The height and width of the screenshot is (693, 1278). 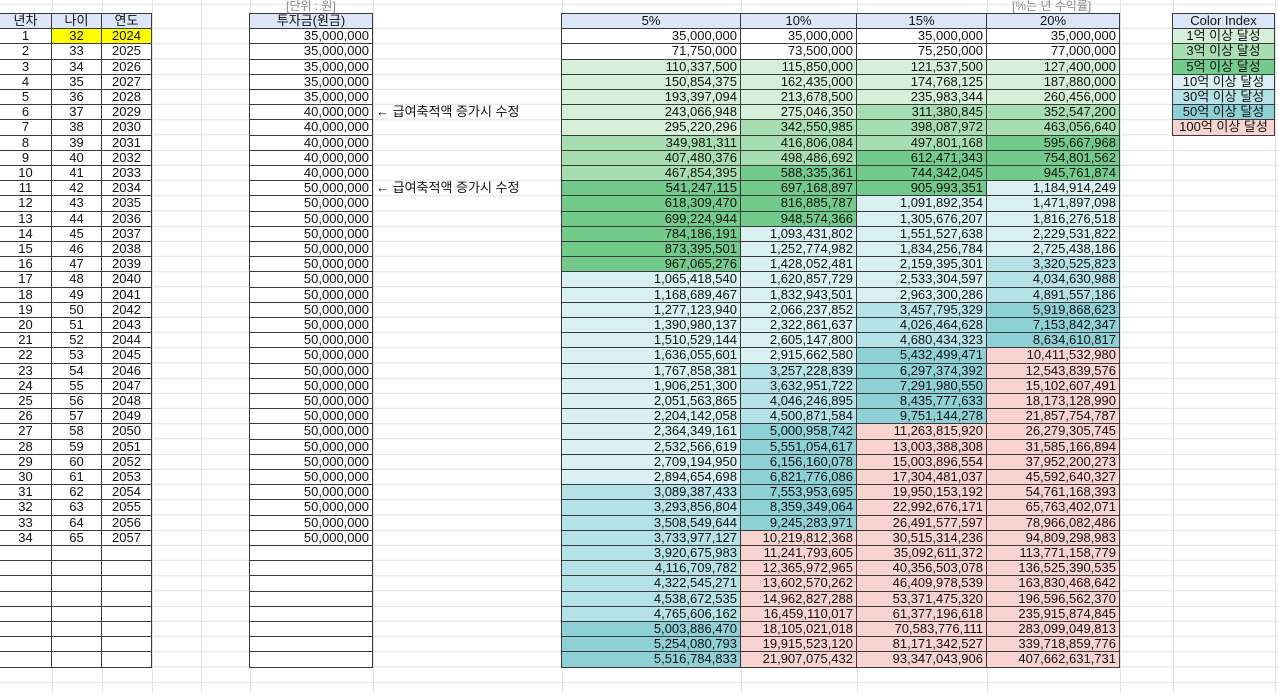 What do you see at coordinates (651, 583) in the screenshot?
I see `projection-cell: 4,322,545,271` at bounding box center [651, 583].